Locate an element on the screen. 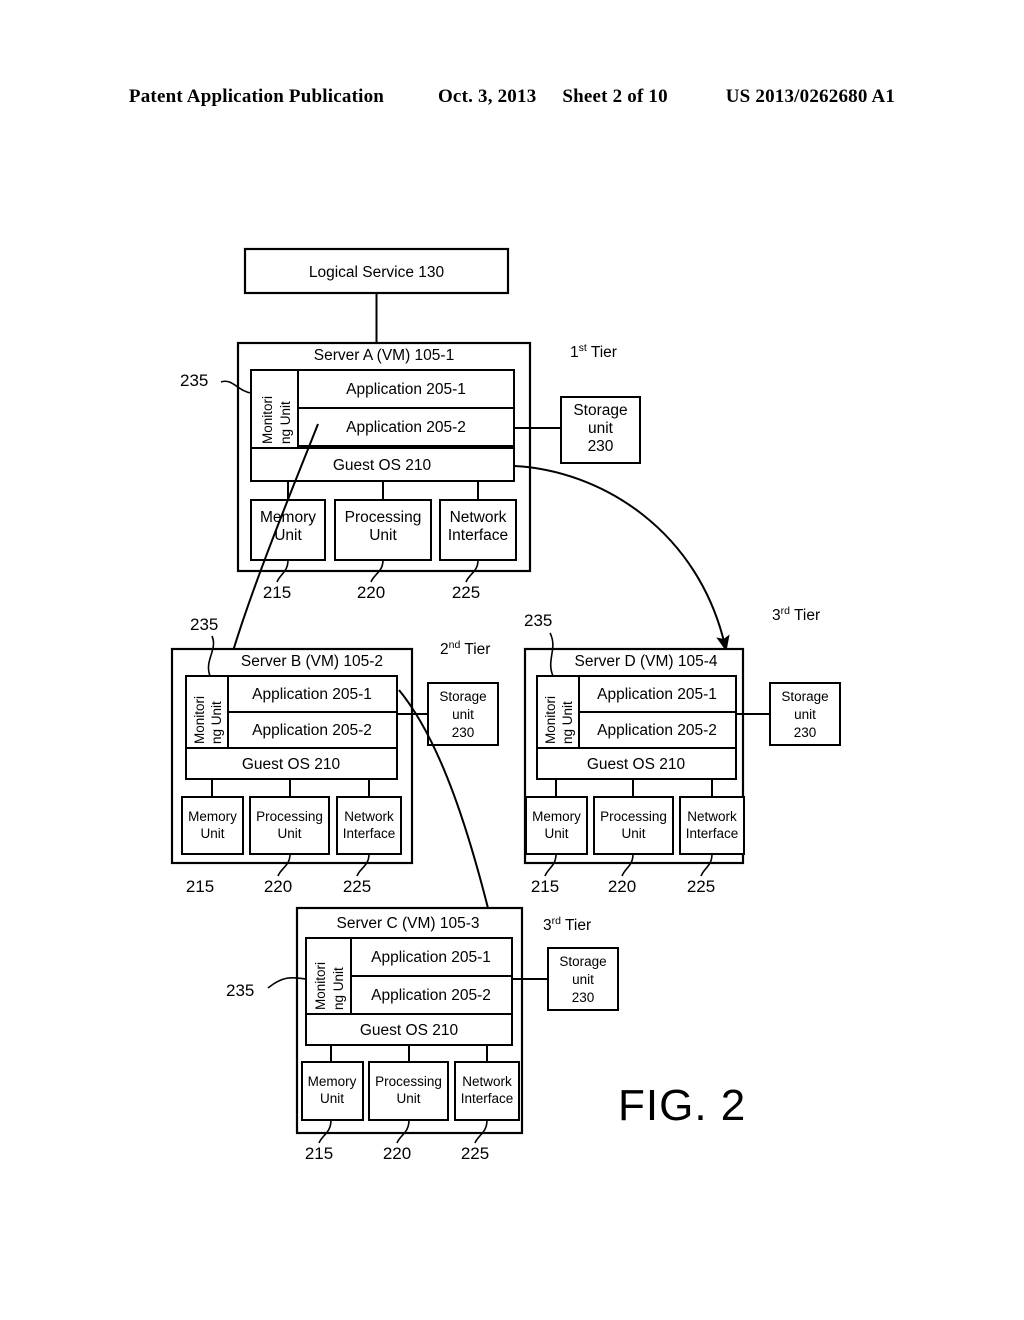 This screenshot has width=1024, height=1320. server-a-storage-line3: 230 is located at coordinates (601, 446).